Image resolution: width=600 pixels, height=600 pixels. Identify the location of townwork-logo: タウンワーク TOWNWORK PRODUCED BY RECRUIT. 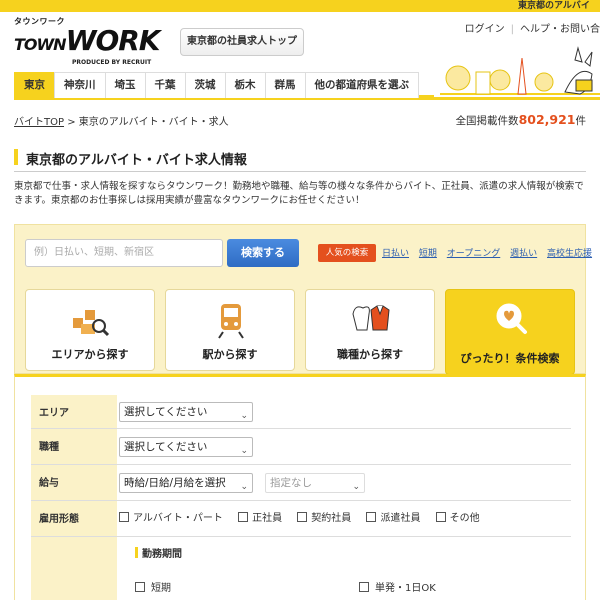
(89, 41).